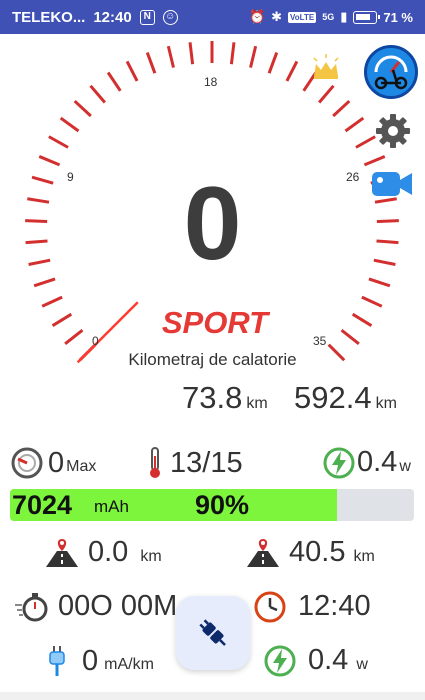 The image size is (425, 700). I want to click on status-bar: TELEKO... 12:40 N ☺ ⏰ ✱ VoLTE 5G ▮ 71 %, so click(212, 17).